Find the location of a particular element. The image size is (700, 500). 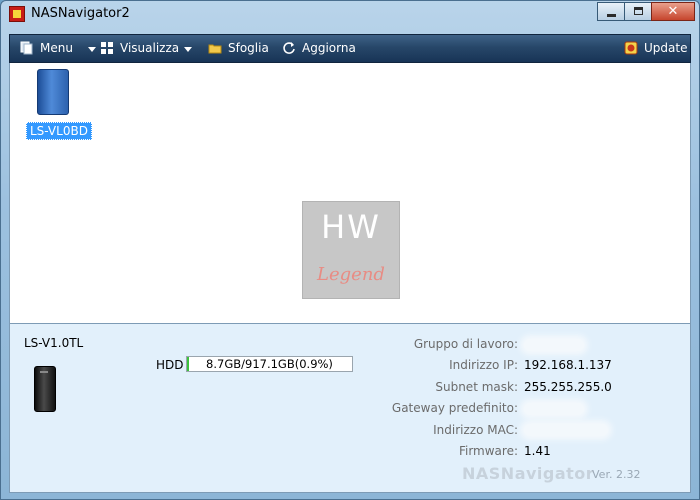

info-label: Gateway predefinito: is located at coordinates (454, 408).